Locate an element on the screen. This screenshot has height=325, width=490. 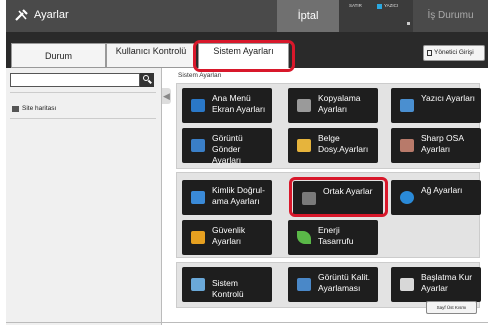
startup-icon is located at coordinates (407, 284).